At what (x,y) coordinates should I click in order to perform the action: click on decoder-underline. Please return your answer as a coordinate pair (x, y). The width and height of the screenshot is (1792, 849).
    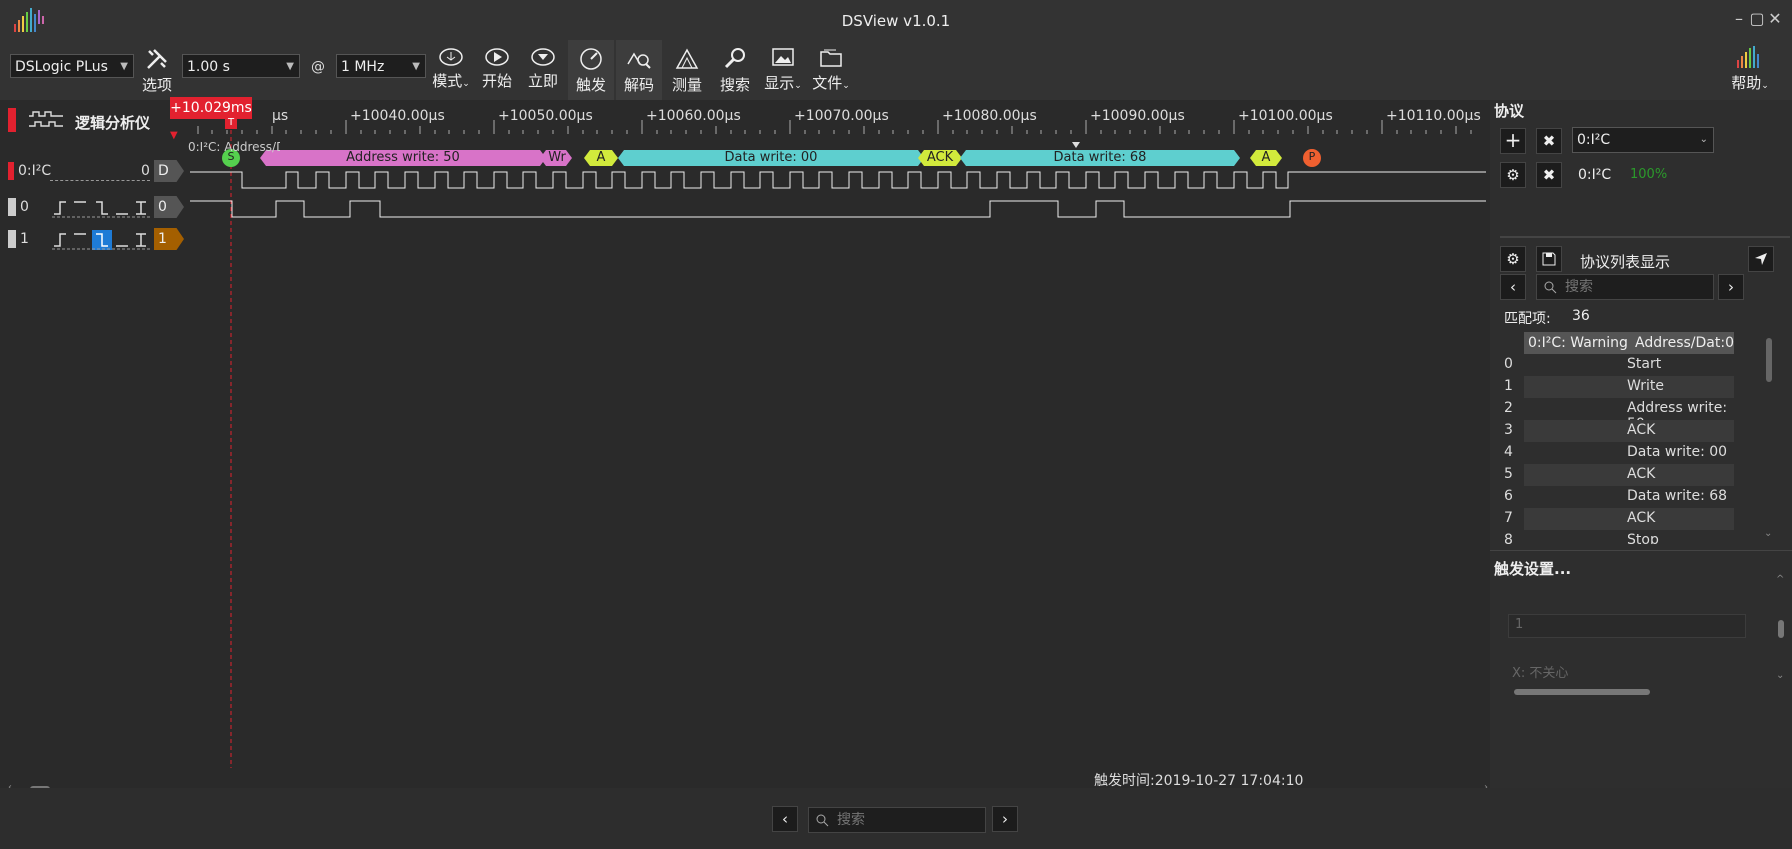
    Looking at the image, I should click on (100, 180).